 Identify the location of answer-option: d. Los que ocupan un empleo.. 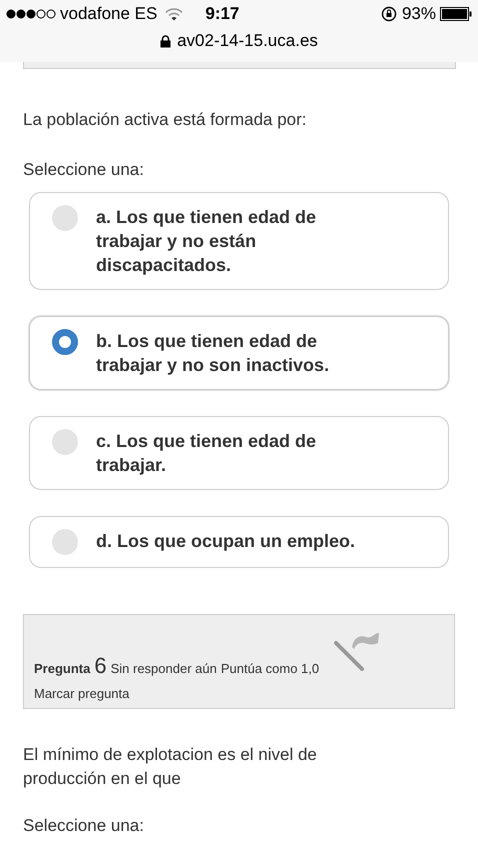
(239, 542).